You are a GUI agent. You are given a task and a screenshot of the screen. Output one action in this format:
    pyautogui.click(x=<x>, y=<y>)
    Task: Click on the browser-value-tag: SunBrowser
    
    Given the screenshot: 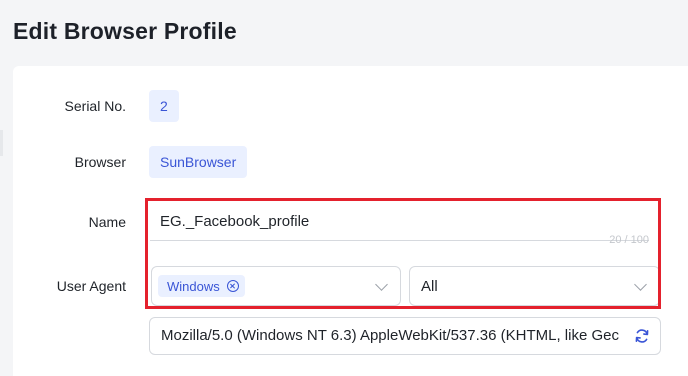 What is the action you would take?
    pyautogui.click(x=198, y=162)
    